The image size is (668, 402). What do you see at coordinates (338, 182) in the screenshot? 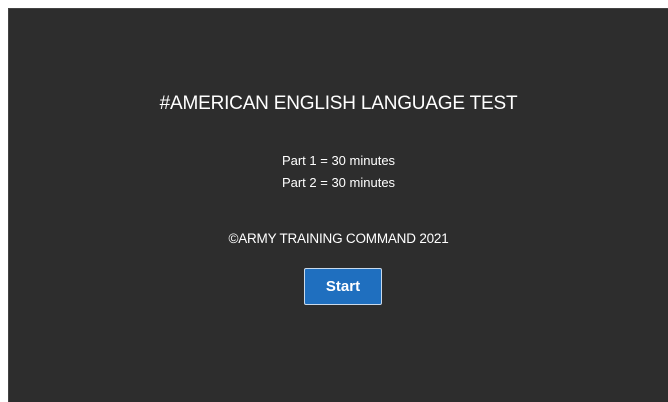
I see `part-2-duration: Part 2 = 30 minutes` at bounding box center [338, 182].